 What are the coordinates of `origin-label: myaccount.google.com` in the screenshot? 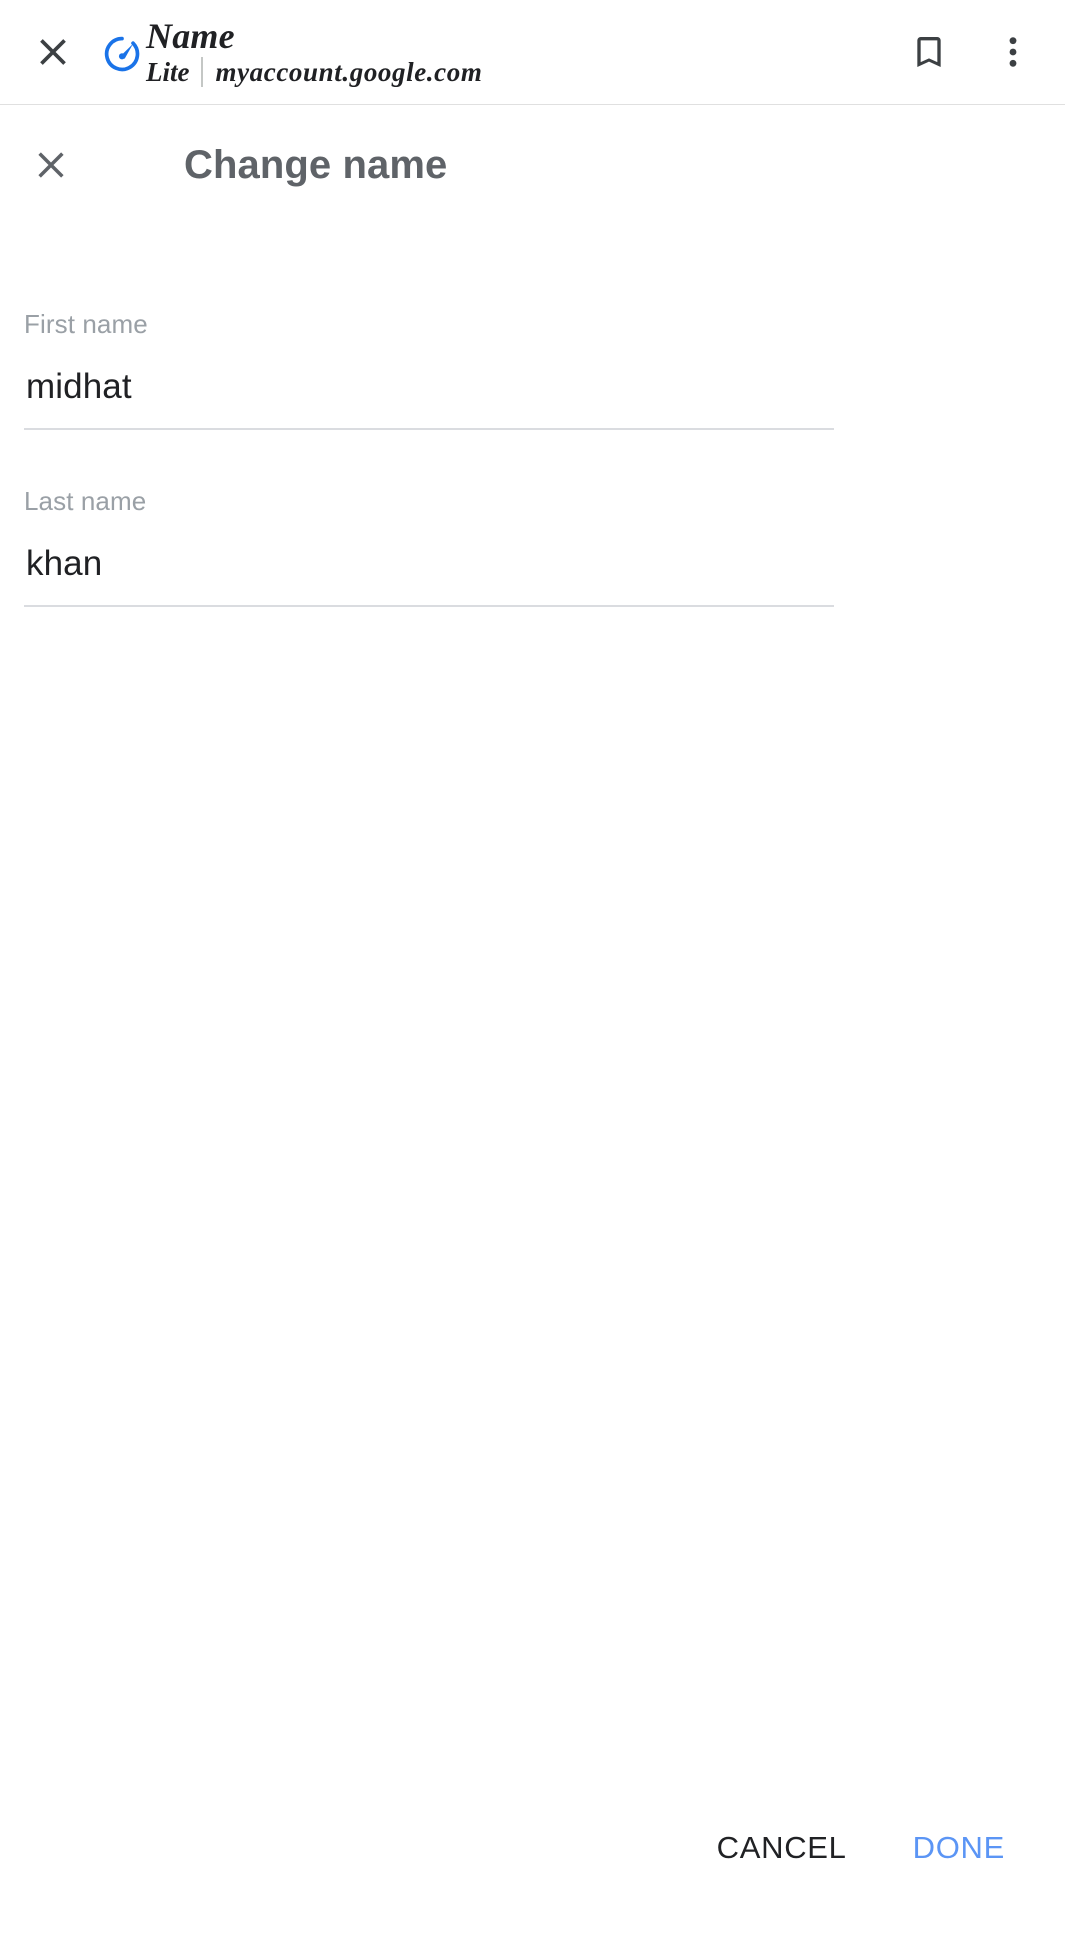 It's located at (349, 71).